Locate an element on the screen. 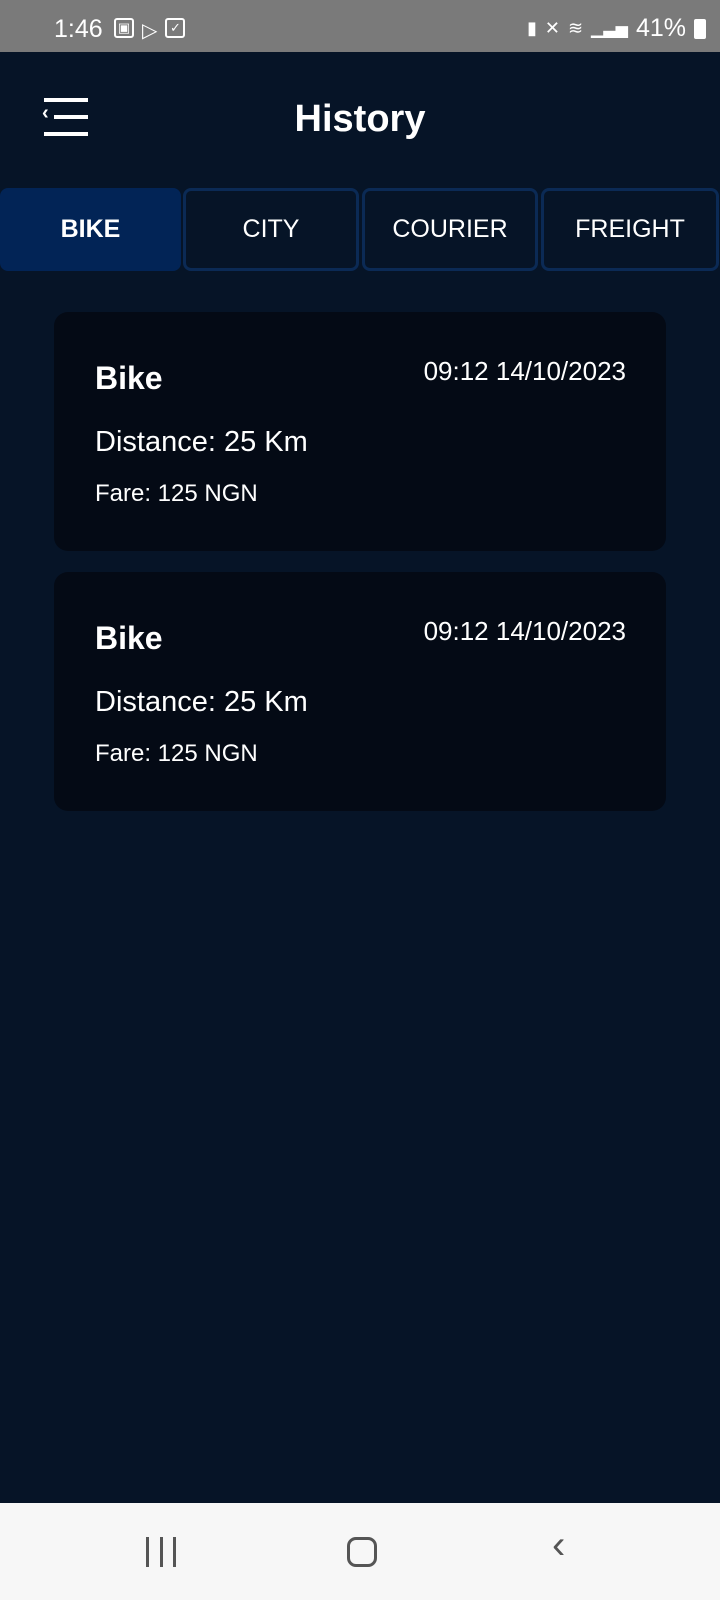 This screenshot has width=720, height=1600. tab-courier: COURIER is located at coordinates (450, 229).